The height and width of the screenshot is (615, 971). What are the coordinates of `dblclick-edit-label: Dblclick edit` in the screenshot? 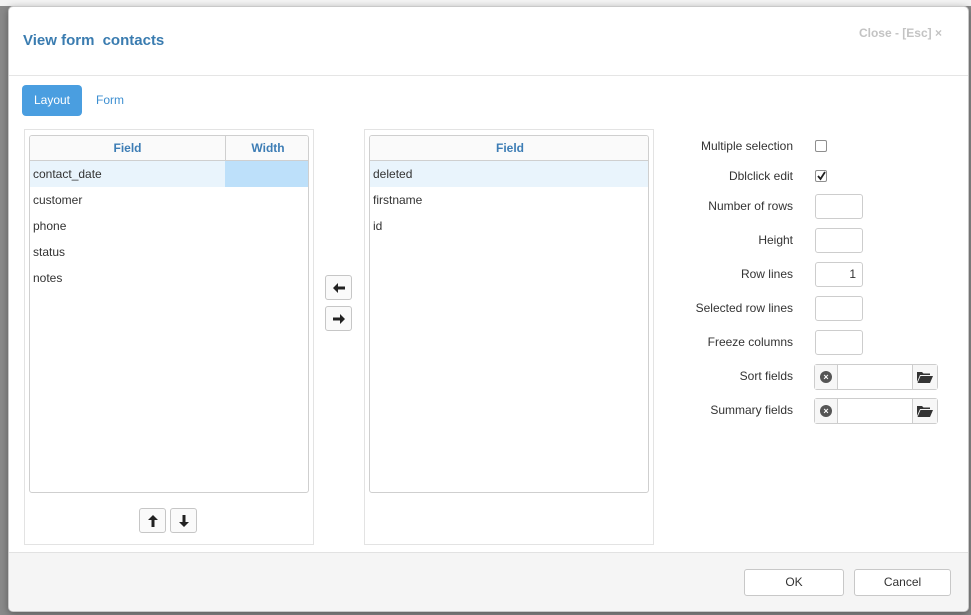 It's located at (760, 176).